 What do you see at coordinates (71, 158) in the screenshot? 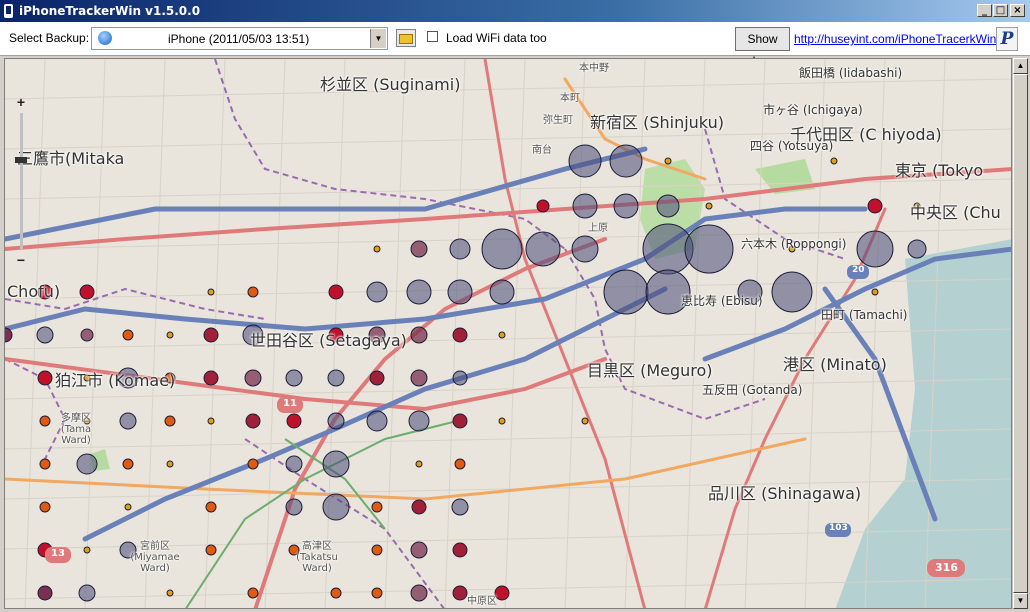
I see `map-label: 三鷹市(Mitaka` at bounding box center [71, 158].